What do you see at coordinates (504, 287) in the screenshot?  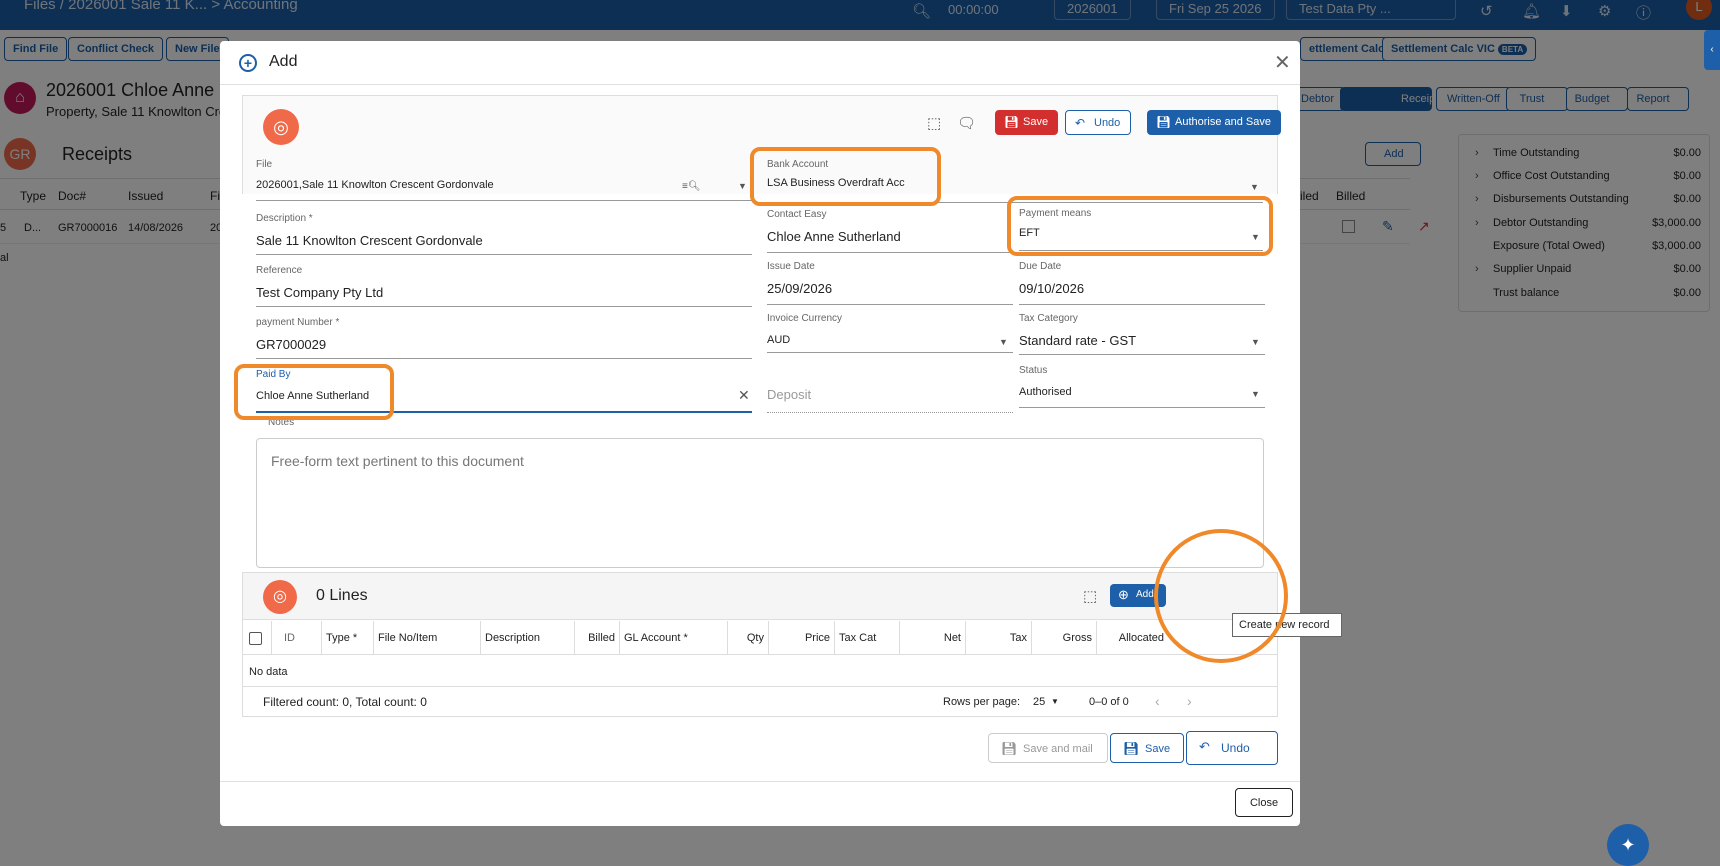 I see `reference-field: Reference Test Company Pty Ltd` at bounding box center [504, 287].